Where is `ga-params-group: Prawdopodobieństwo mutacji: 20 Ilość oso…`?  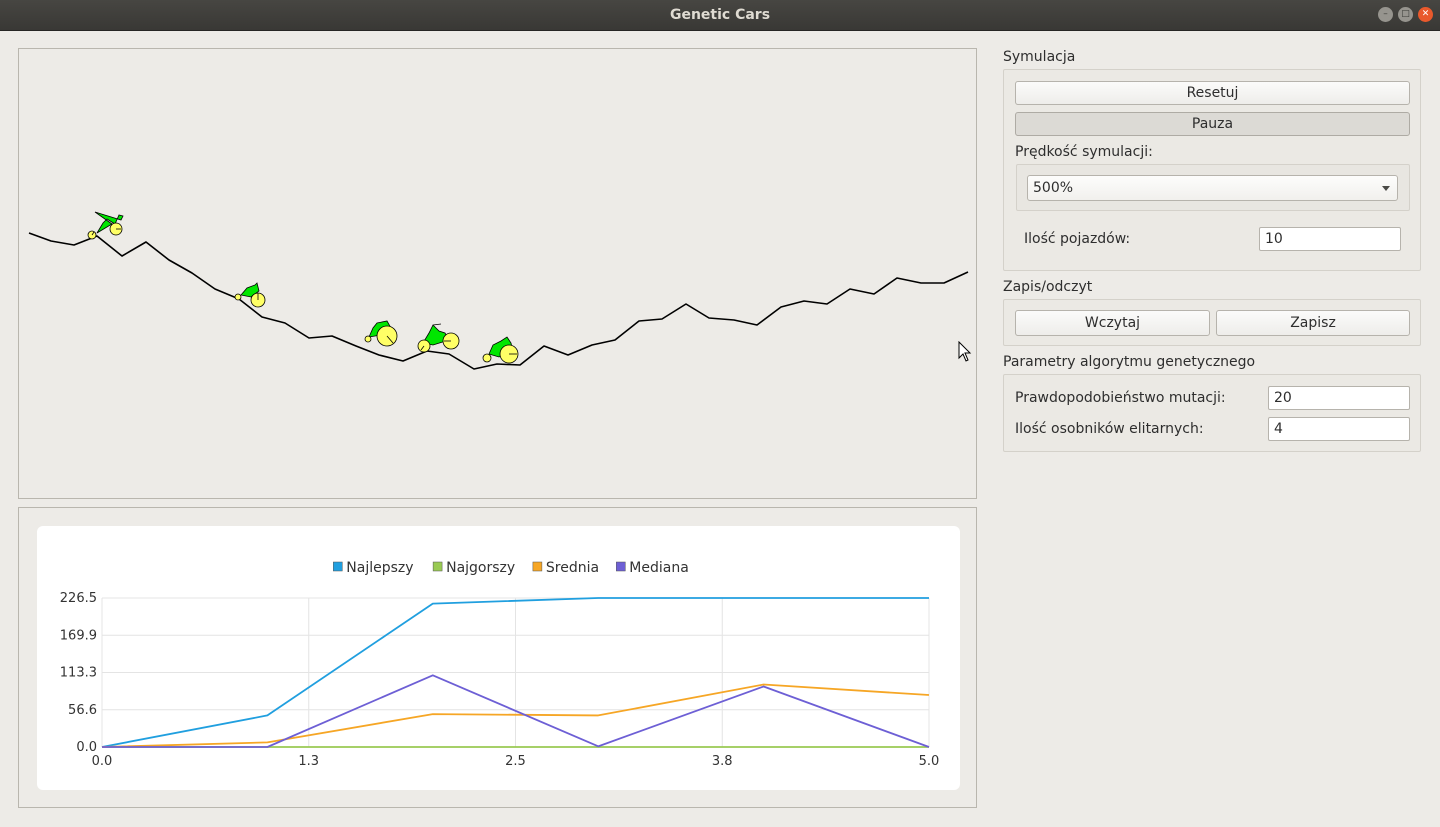
ga-params-group: Prawdopodobieństwo mutacji: 20 Ilość oso… is located at coordinates (1212, 413).